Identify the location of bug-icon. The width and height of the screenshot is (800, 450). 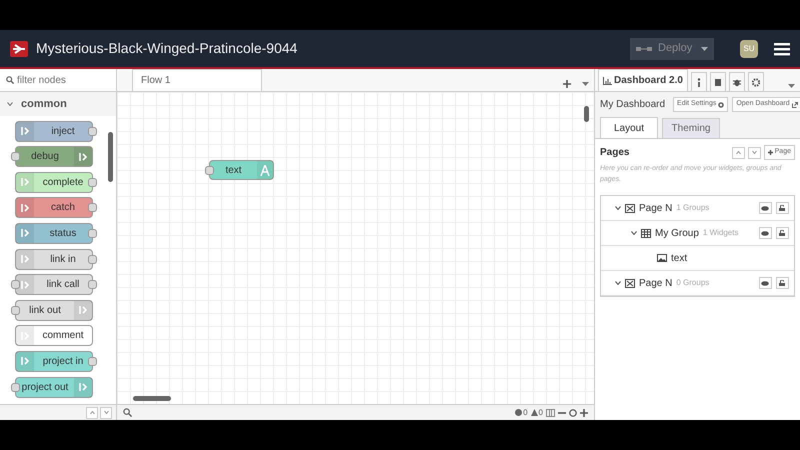
(736, 82).